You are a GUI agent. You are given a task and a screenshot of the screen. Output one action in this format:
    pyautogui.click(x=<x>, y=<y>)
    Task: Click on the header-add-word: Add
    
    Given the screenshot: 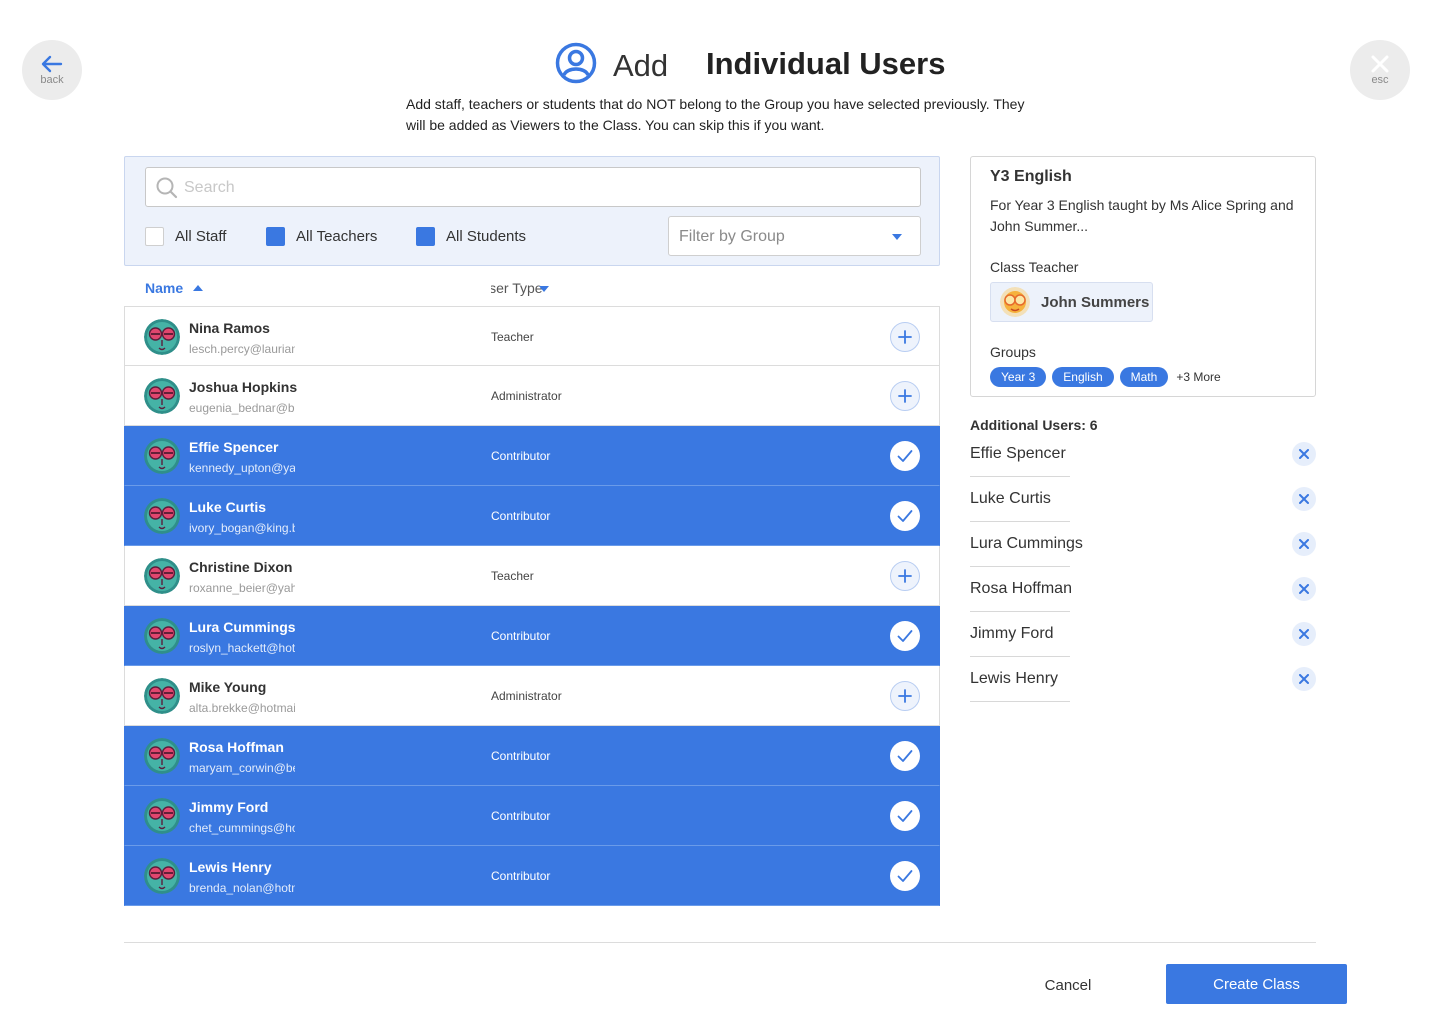 What is the action you would take?
    pyautogui.click(x=641, y=65)
    